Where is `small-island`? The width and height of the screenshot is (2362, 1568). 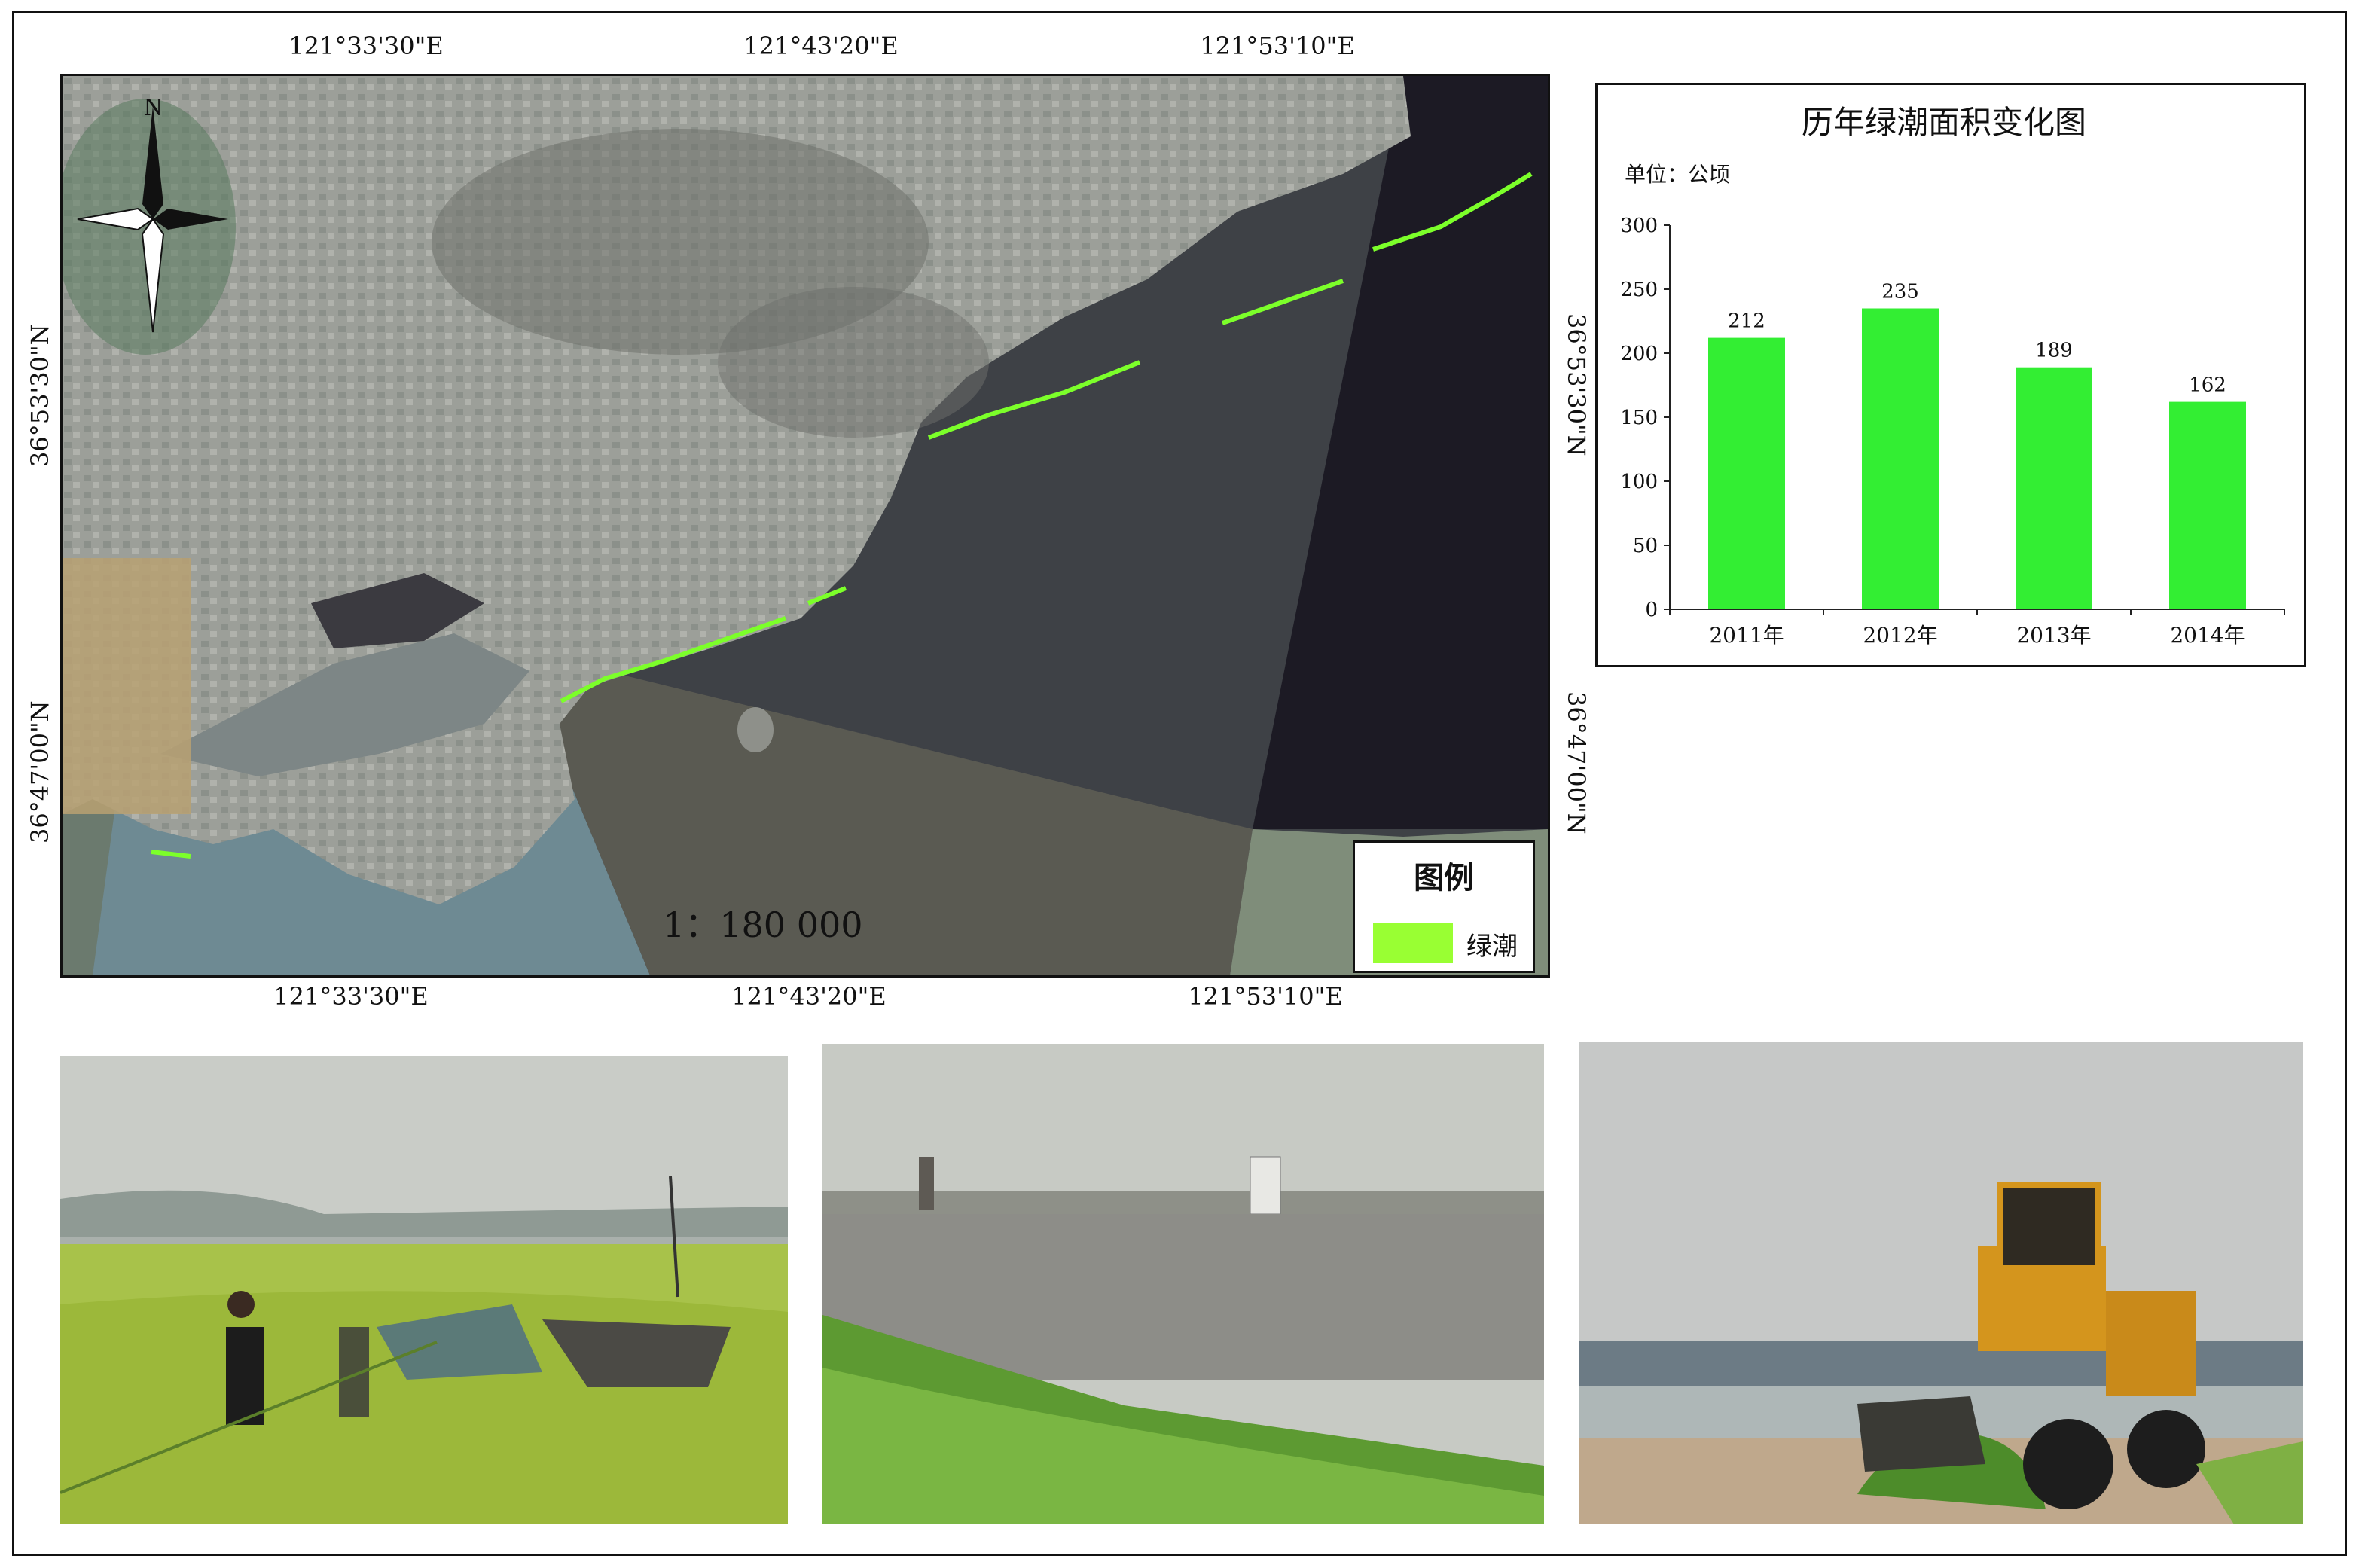
small-island is located at coordinates (756, 730).